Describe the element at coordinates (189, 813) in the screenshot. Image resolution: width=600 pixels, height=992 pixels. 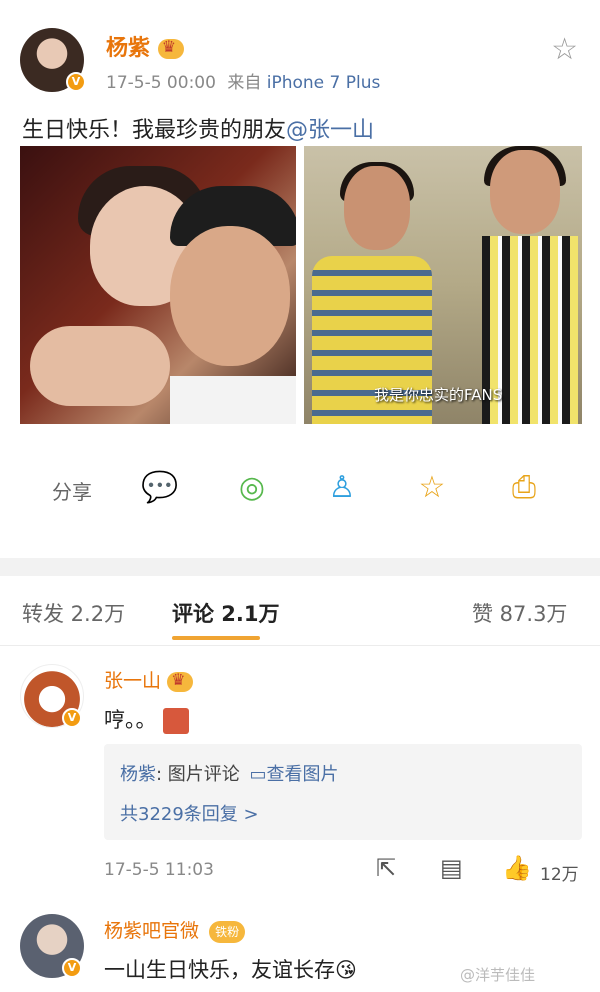
I see `reply-count-link: 共3229条回复 >` at that location.